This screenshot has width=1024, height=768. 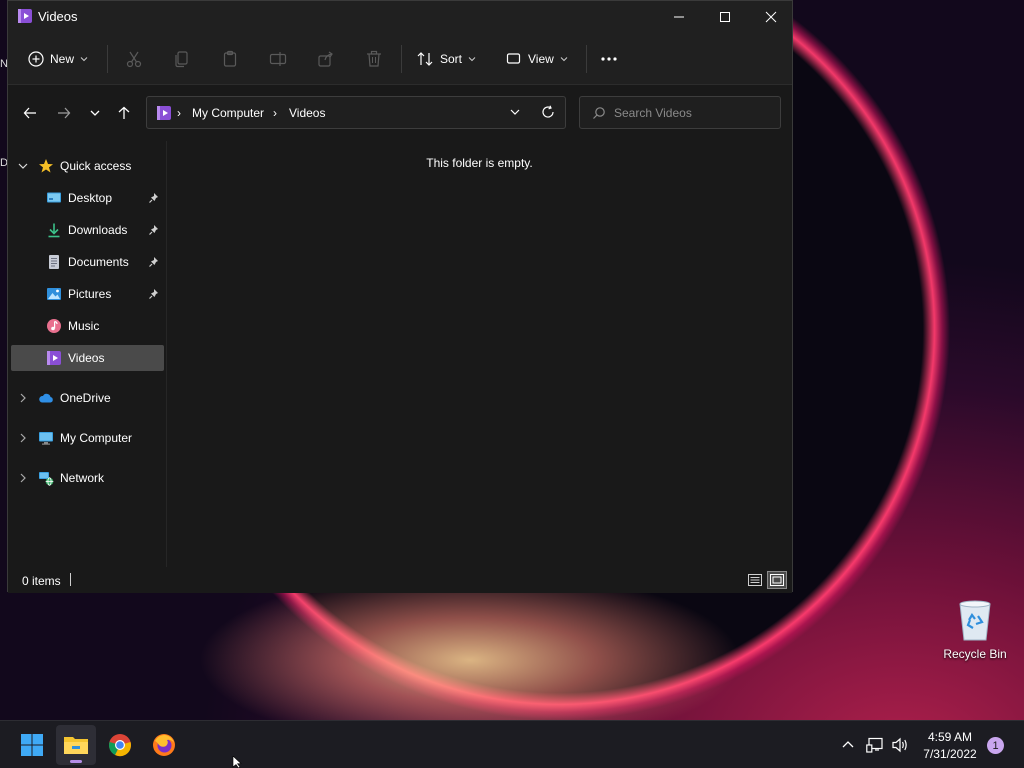 I want to click on view-button: View, so click(x=537, y=59).